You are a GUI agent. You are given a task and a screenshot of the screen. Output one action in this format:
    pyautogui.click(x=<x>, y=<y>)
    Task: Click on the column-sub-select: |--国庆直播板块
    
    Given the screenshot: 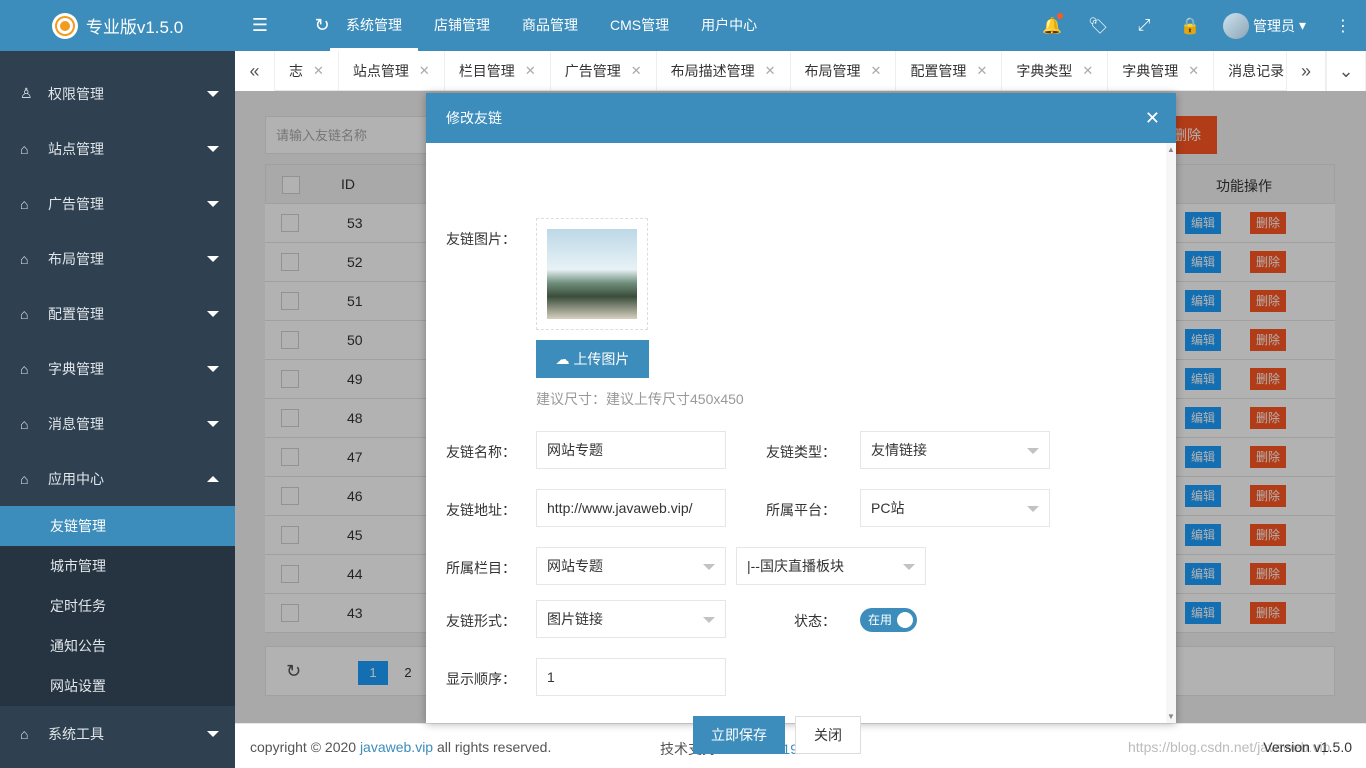 What is the action you would take?
    pyautogui.click(x=831, y=566)
    